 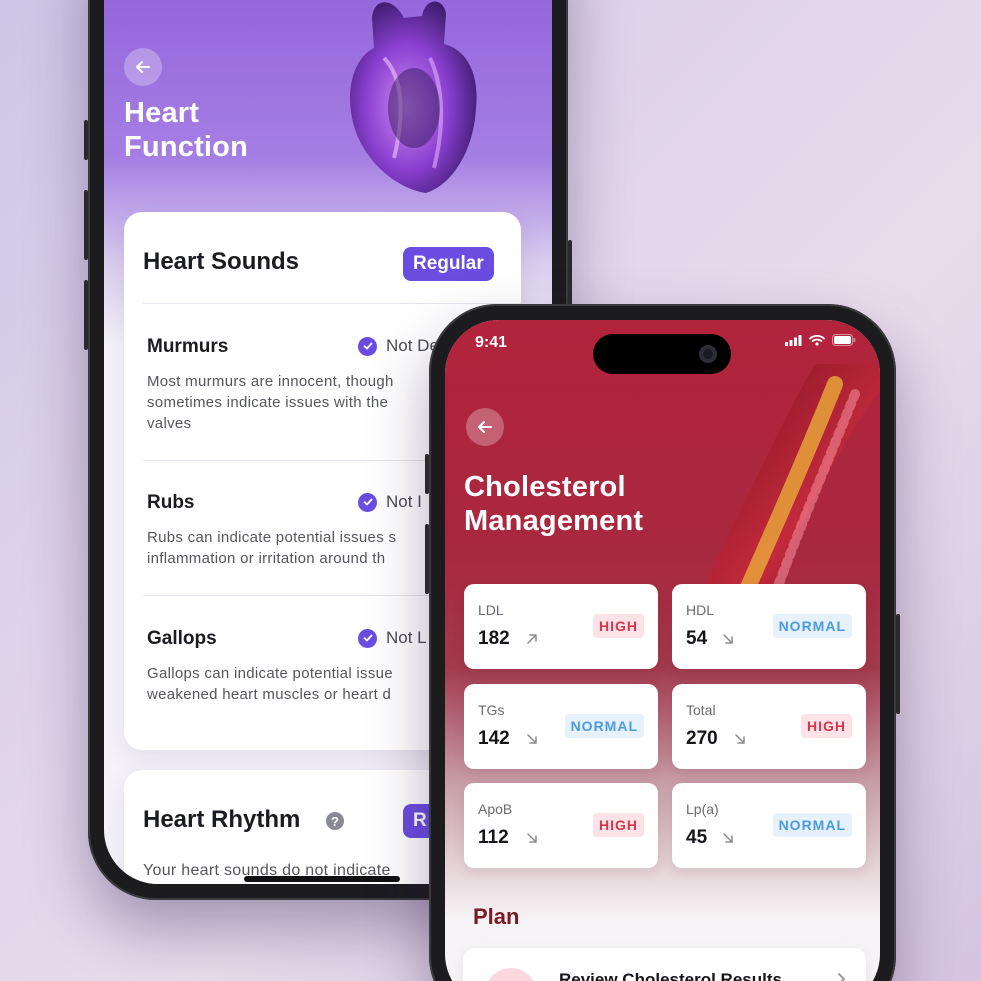 I want to click on artery-illustration, so click(x=787, y=484).